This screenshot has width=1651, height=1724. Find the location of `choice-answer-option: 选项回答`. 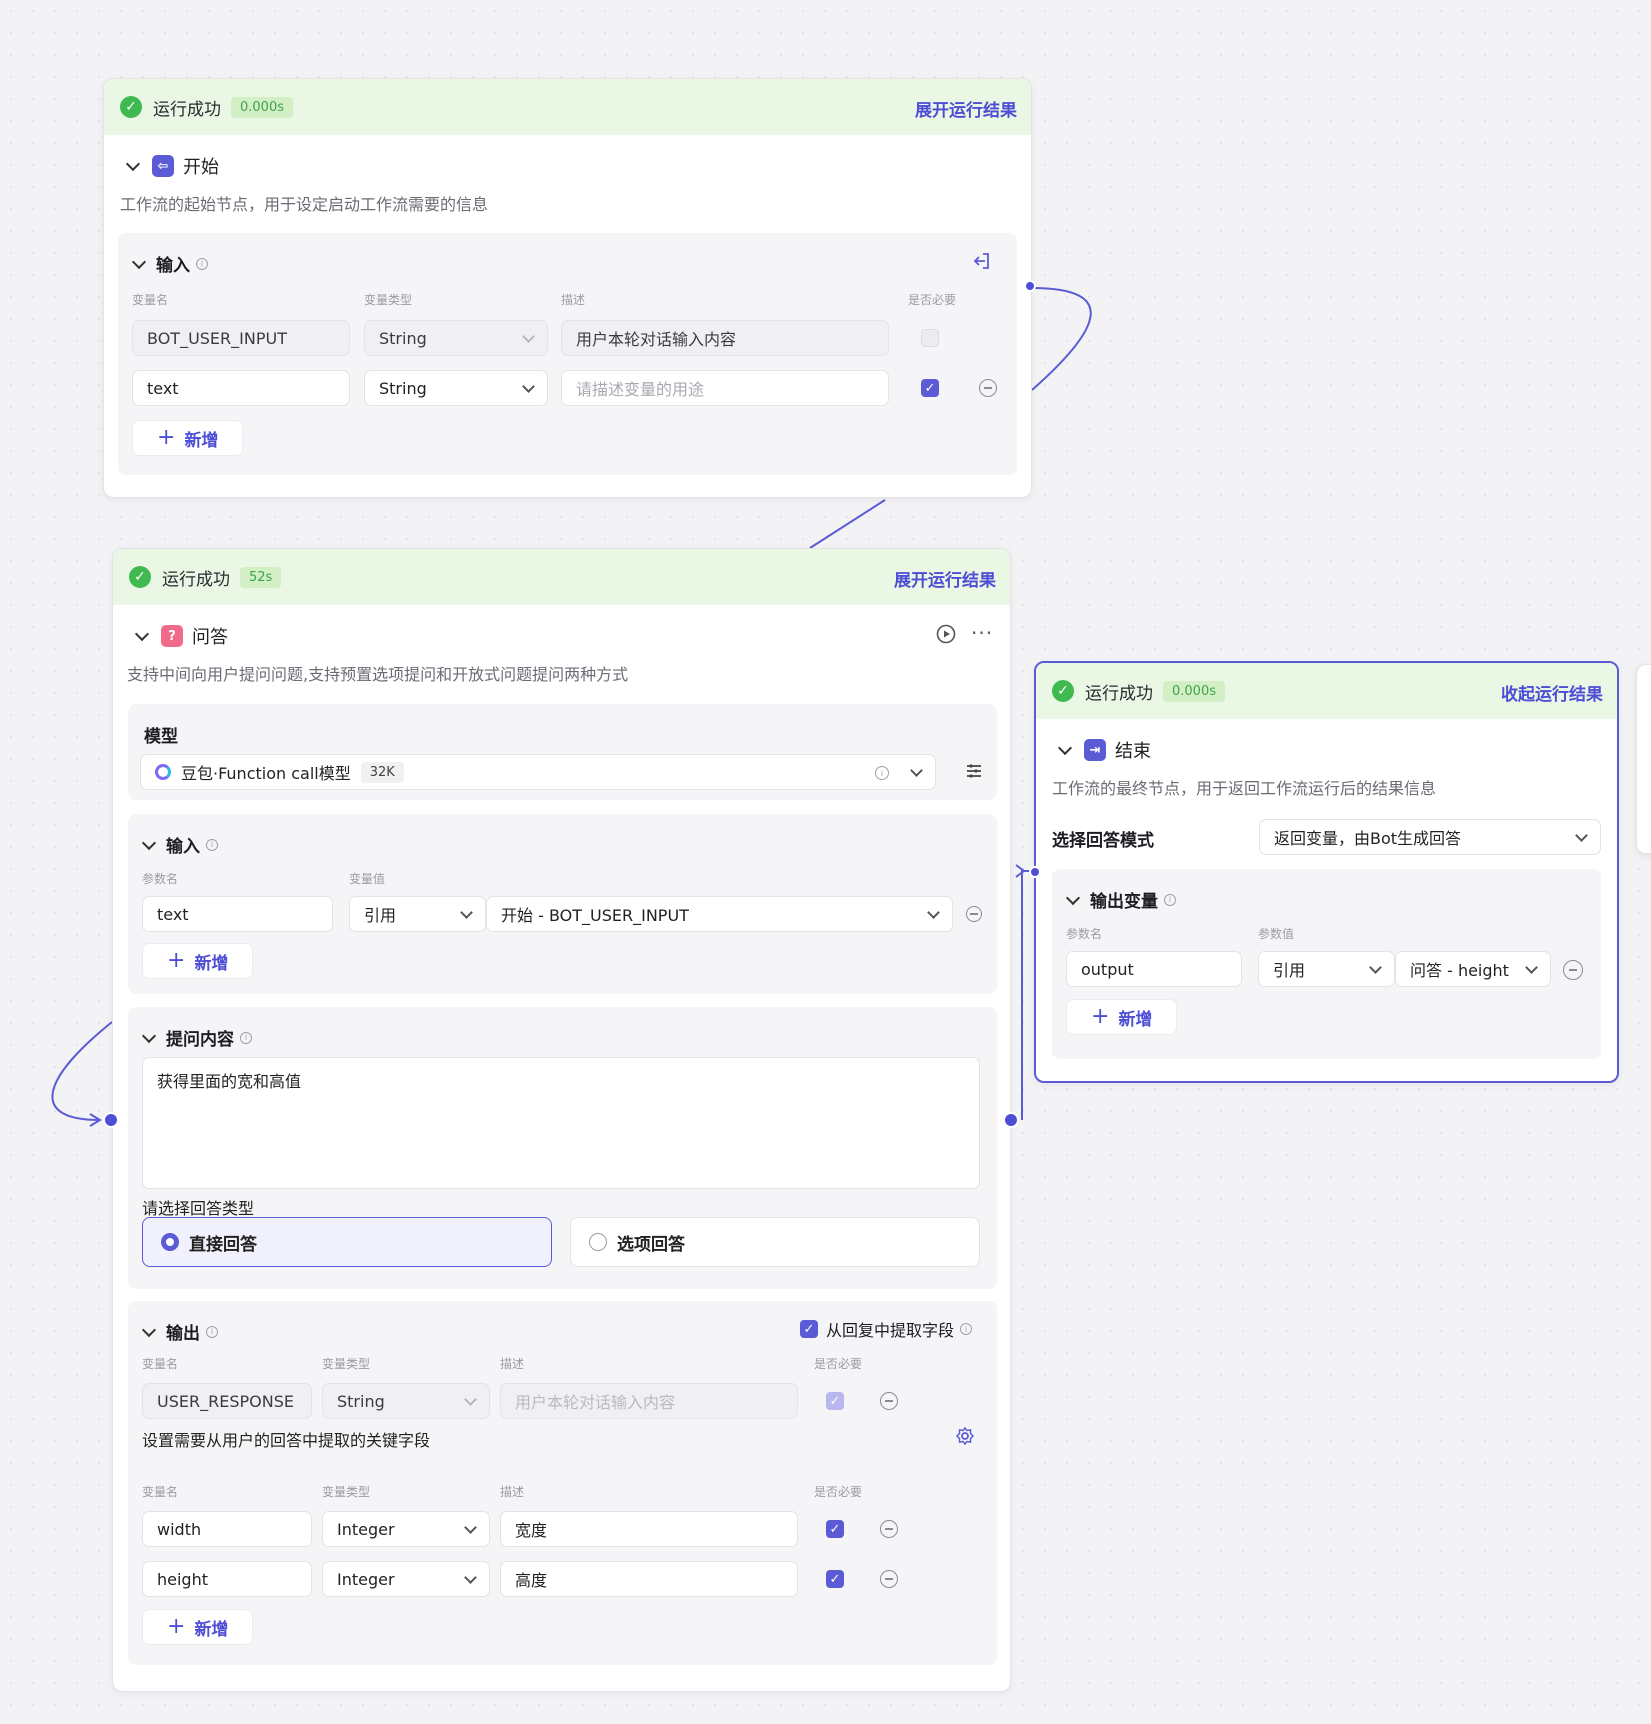

choice-answer-option: 选项回答 is located at coordinates (775, 1242).